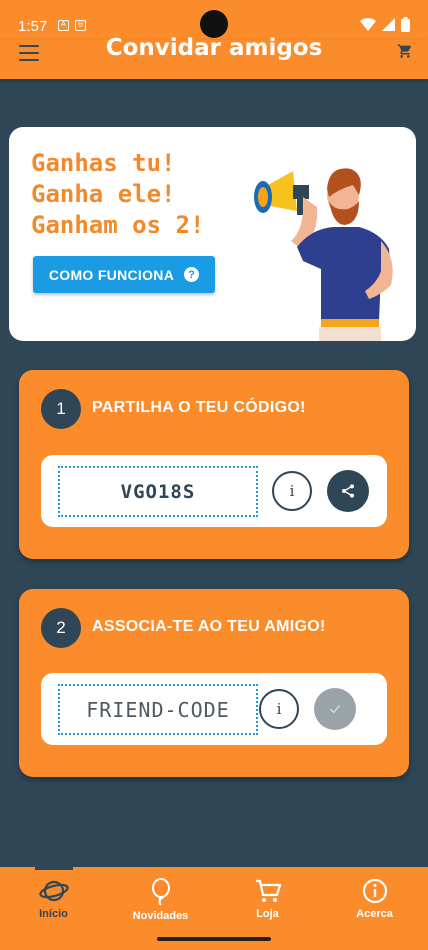 The image size is (428, 950). I want to click on associate-friend-title: ASSOCIA-TE AO TEU AMIGO!, so click(209, 626).